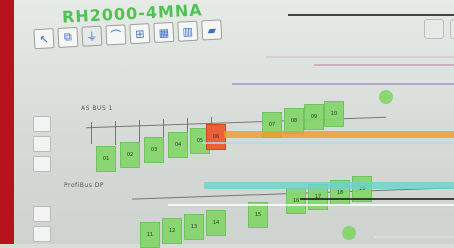 This screenshot has width=454, height=248. What do you see at coordinates (296, 201) in the screenshot?
I see `device-node: 16` at bounding box center [296, 201].